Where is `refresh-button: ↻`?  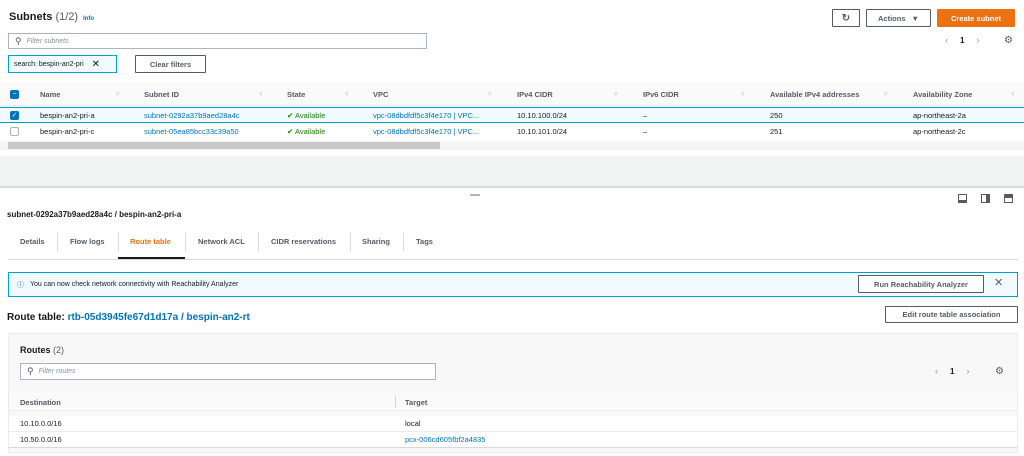
refresh-button: ↻ is located at coordinates (846, 18).